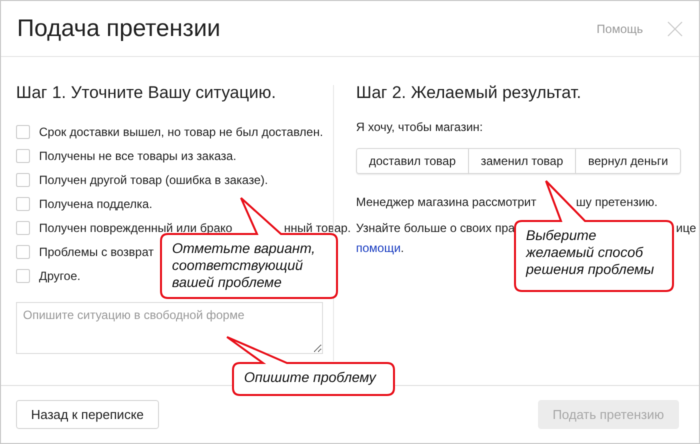 Image resolution: width=700 pixels, height=444 pixels. I want to click on step-heading: Шаг 2. Желаемый результат., so click(469, 93).